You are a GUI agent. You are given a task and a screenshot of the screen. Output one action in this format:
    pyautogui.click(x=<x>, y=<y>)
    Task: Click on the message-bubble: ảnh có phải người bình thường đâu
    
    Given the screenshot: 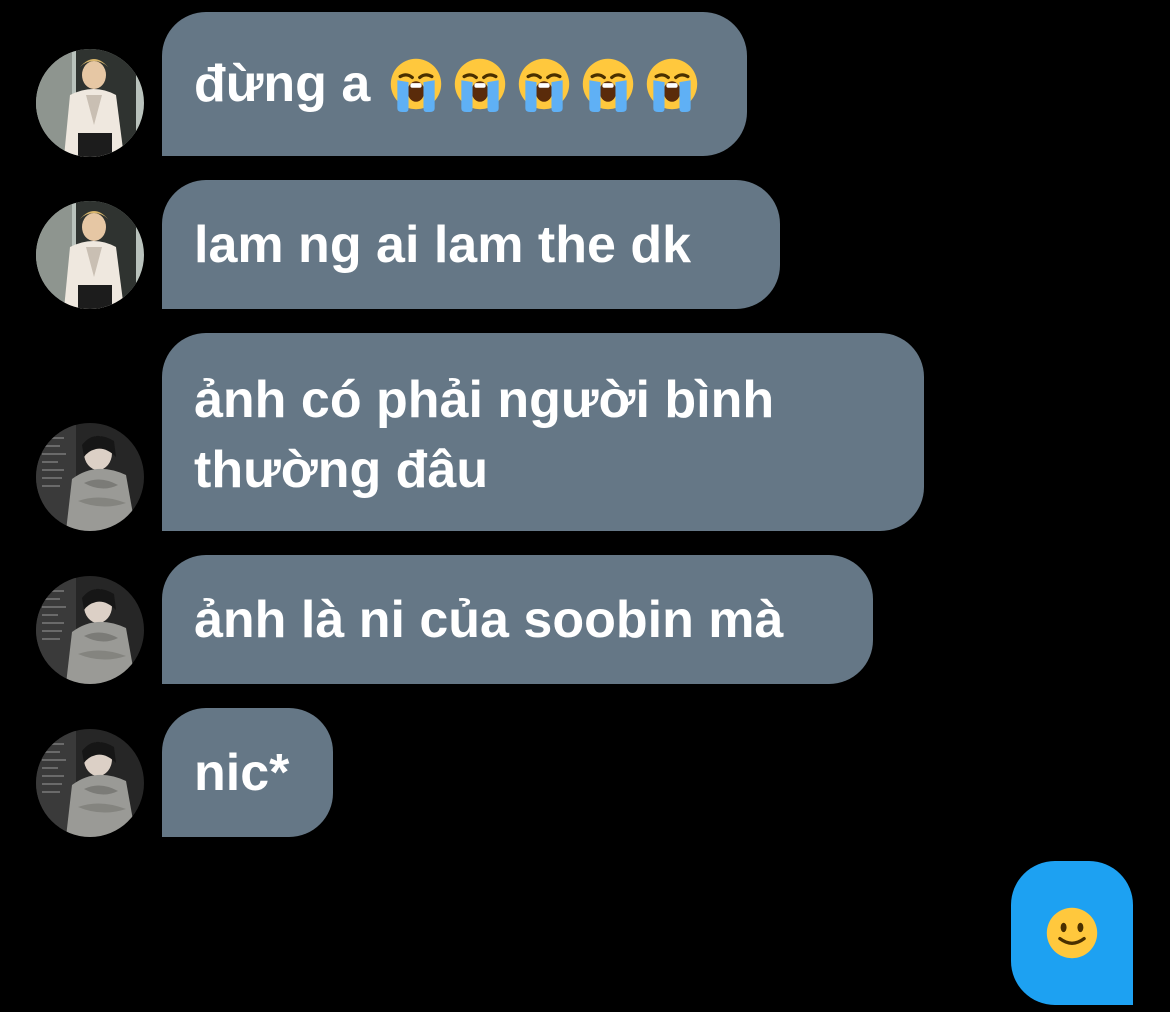 What is the action you would take?
    pyautogui.click(x=543, y=432)
    